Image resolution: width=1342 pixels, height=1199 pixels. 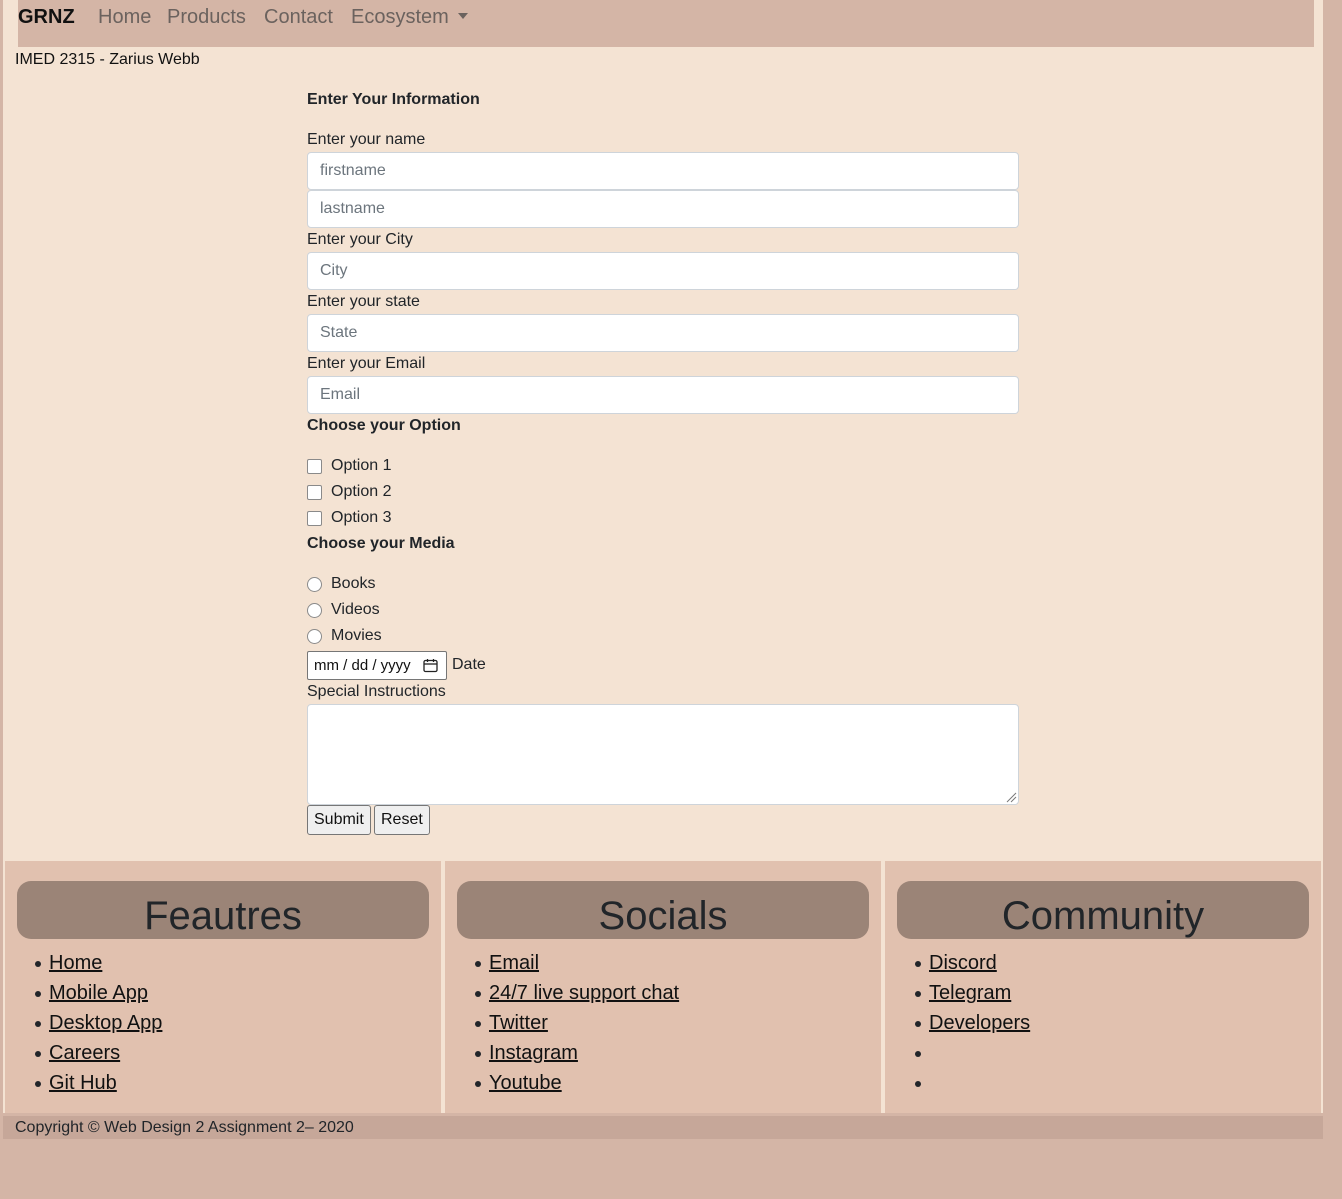 What do you see at coordinates (206, 17) in the screenshot?
I see `nav-link-products: Products` at bounding box center [206, 17].